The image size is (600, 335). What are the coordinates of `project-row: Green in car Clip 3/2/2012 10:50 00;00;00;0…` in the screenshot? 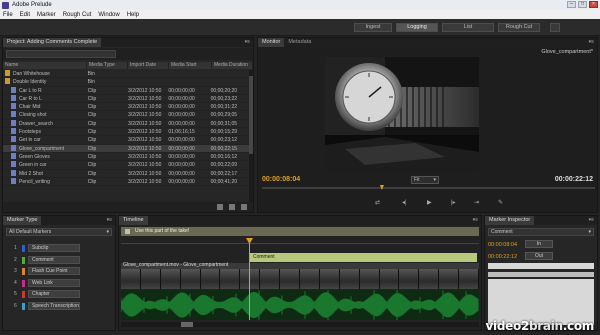 It's located at (126, 165).